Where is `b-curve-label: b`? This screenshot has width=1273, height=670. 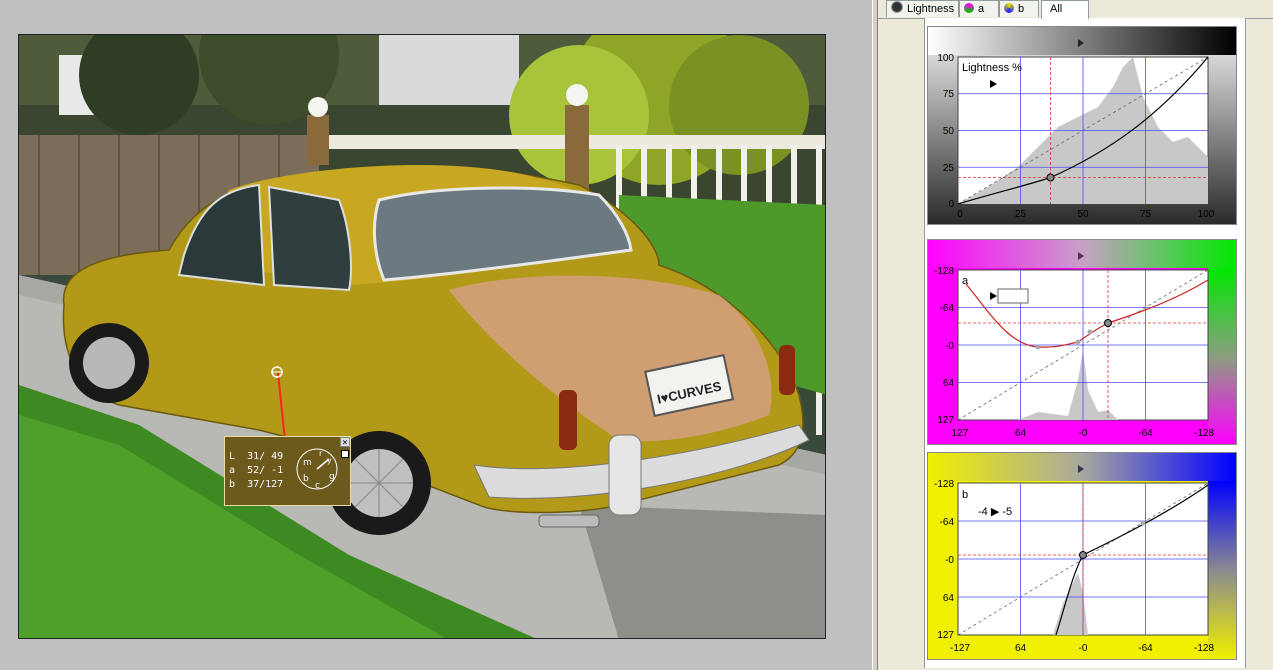
b-curve-label: b is located at coordinates (965, 495).